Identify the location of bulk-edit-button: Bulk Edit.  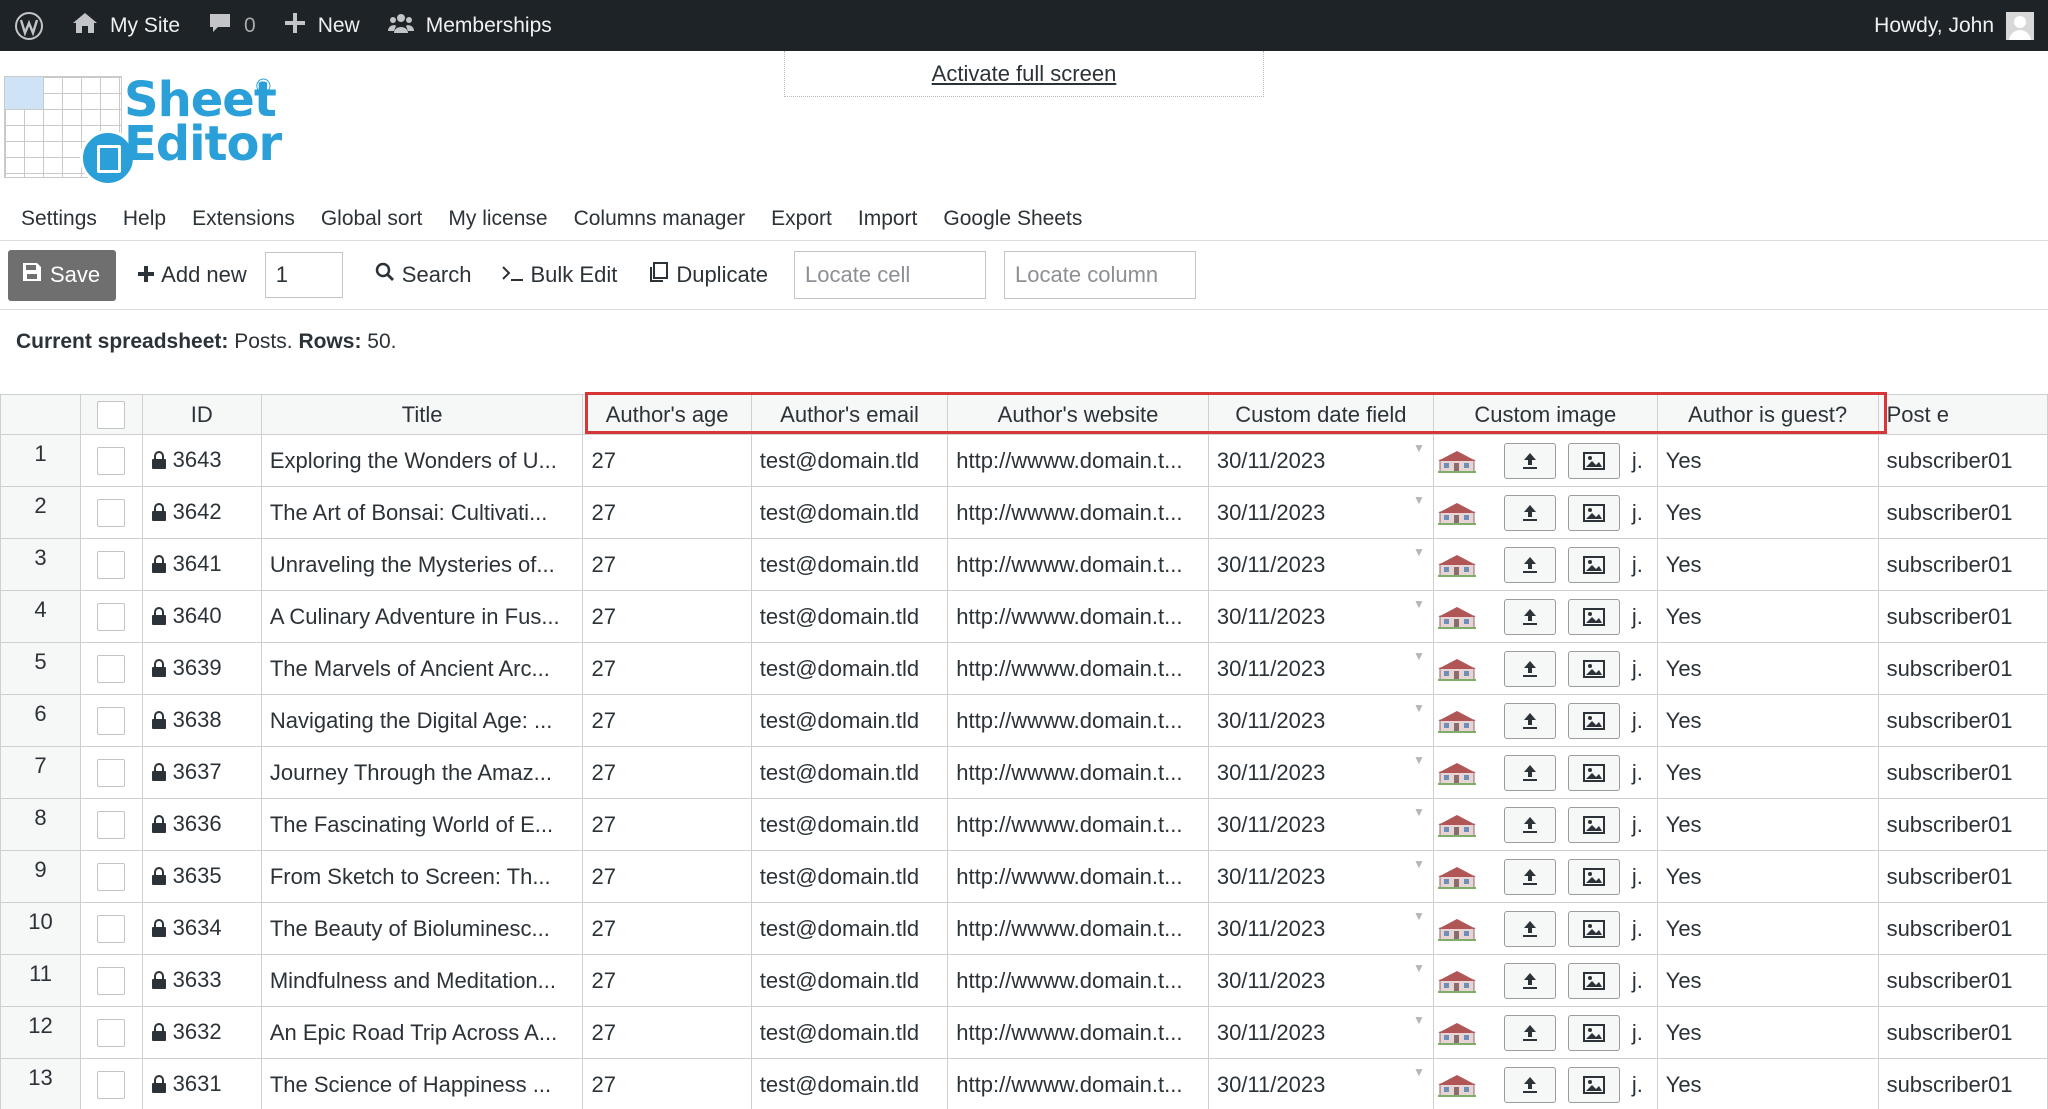
(559, 275).